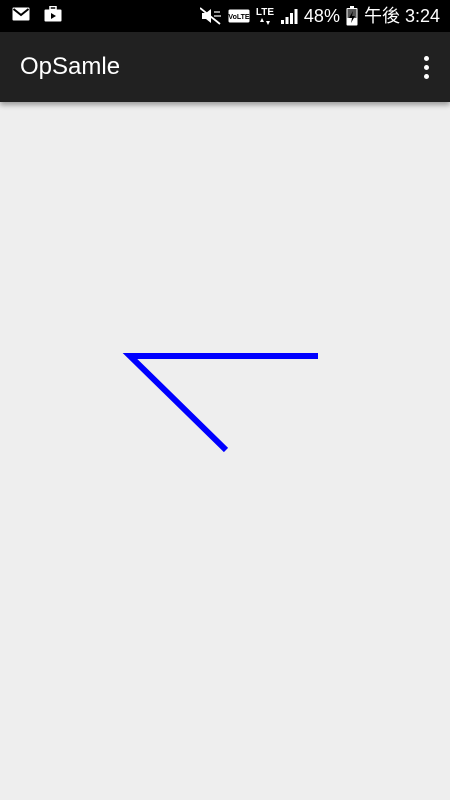 The height and width of the screenshot is (800, 450). I want to click on status-bar: VoLTE LTE 48% 午後 3:24, so click(225, 16).